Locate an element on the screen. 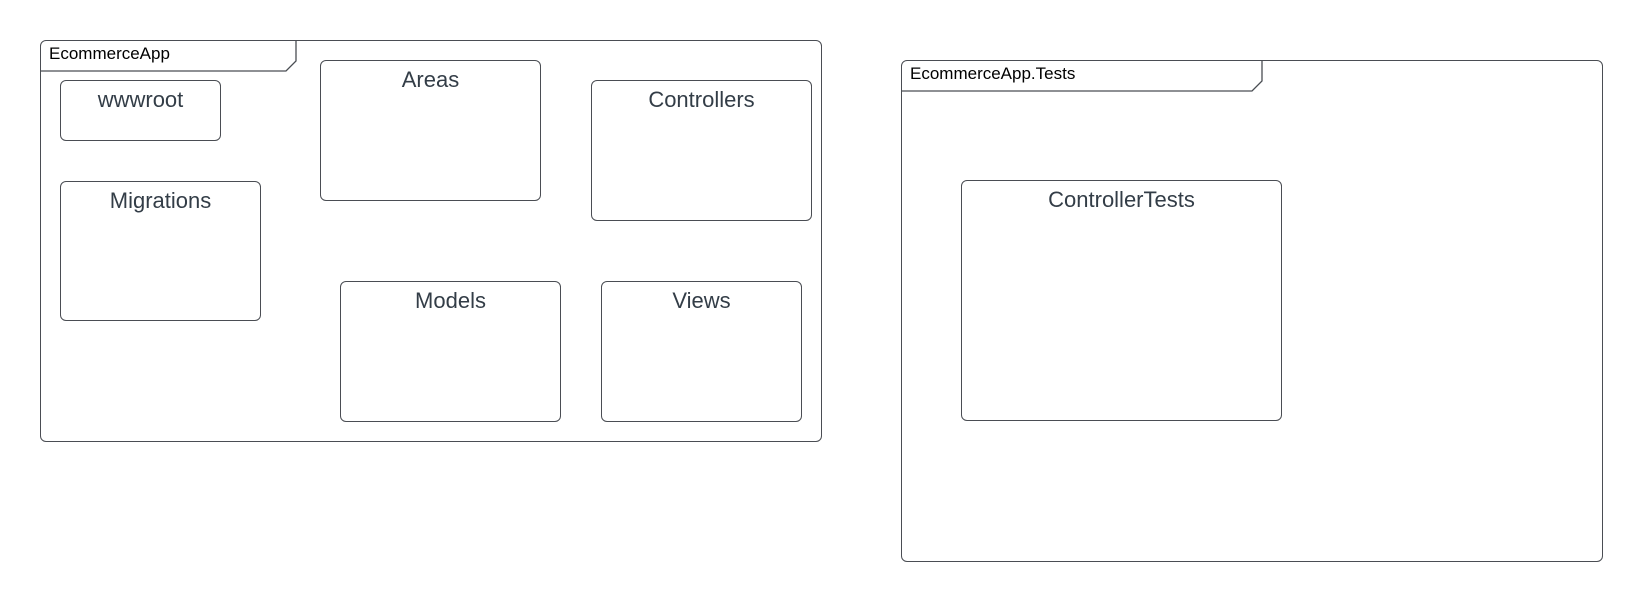 The height and width of the screenshot is (600, 1640). package-title: EcommerceApp.Tests is located at coordinates (993, 73).